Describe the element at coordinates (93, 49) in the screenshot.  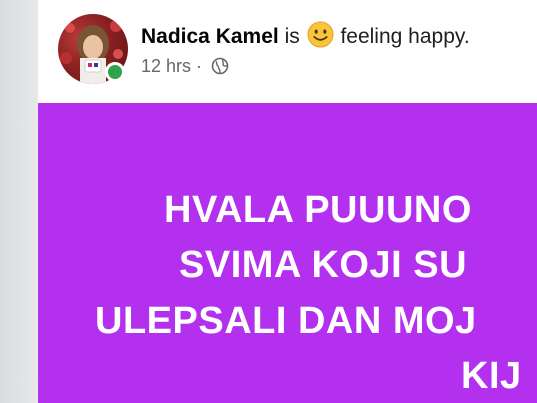
I see `author-avatar-container` at that location.